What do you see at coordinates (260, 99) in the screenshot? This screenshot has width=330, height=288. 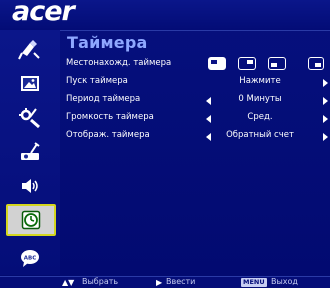 I see `row-value: 0 Минуты` at bounding box center [260, 99].